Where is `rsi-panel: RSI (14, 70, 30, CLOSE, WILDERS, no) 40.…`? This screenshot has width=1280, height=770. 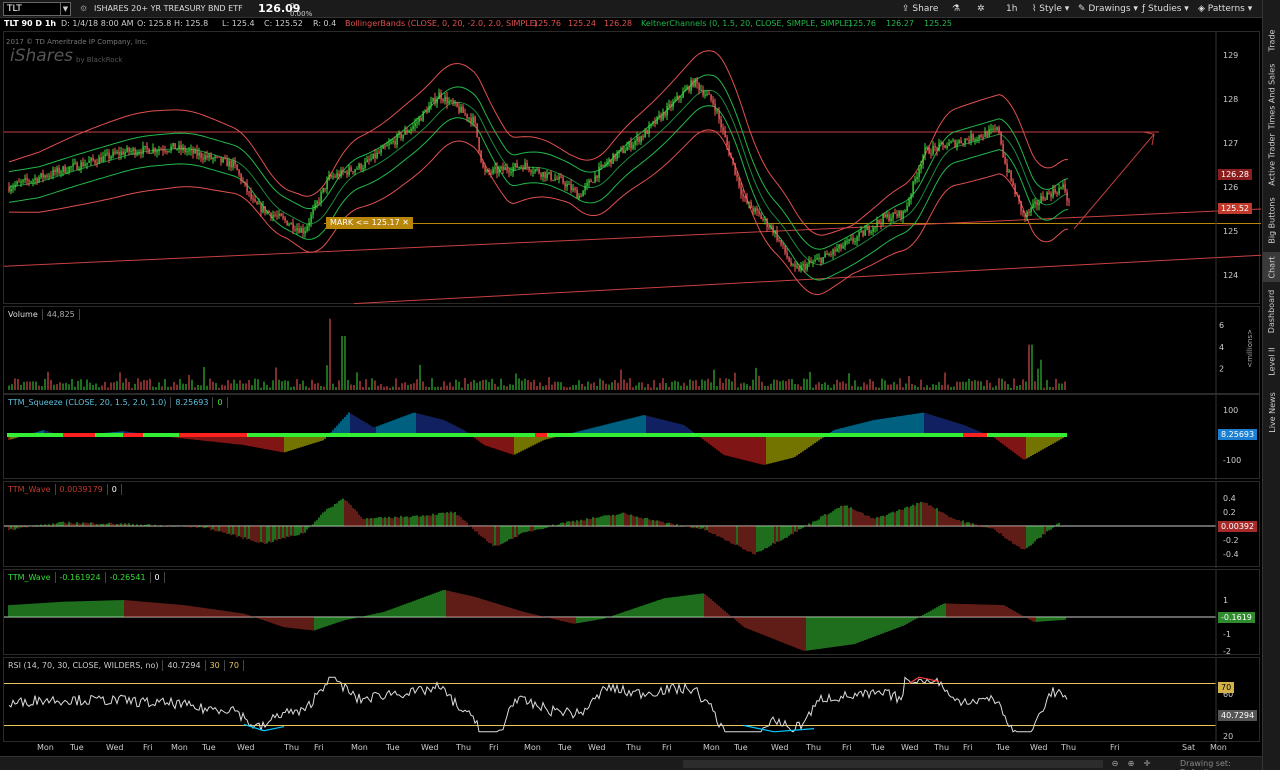
rsi-panel: RSI (14, 70, 30, CLOSE, WILDERS, no) 40.… is located at coordinates (631, 700).